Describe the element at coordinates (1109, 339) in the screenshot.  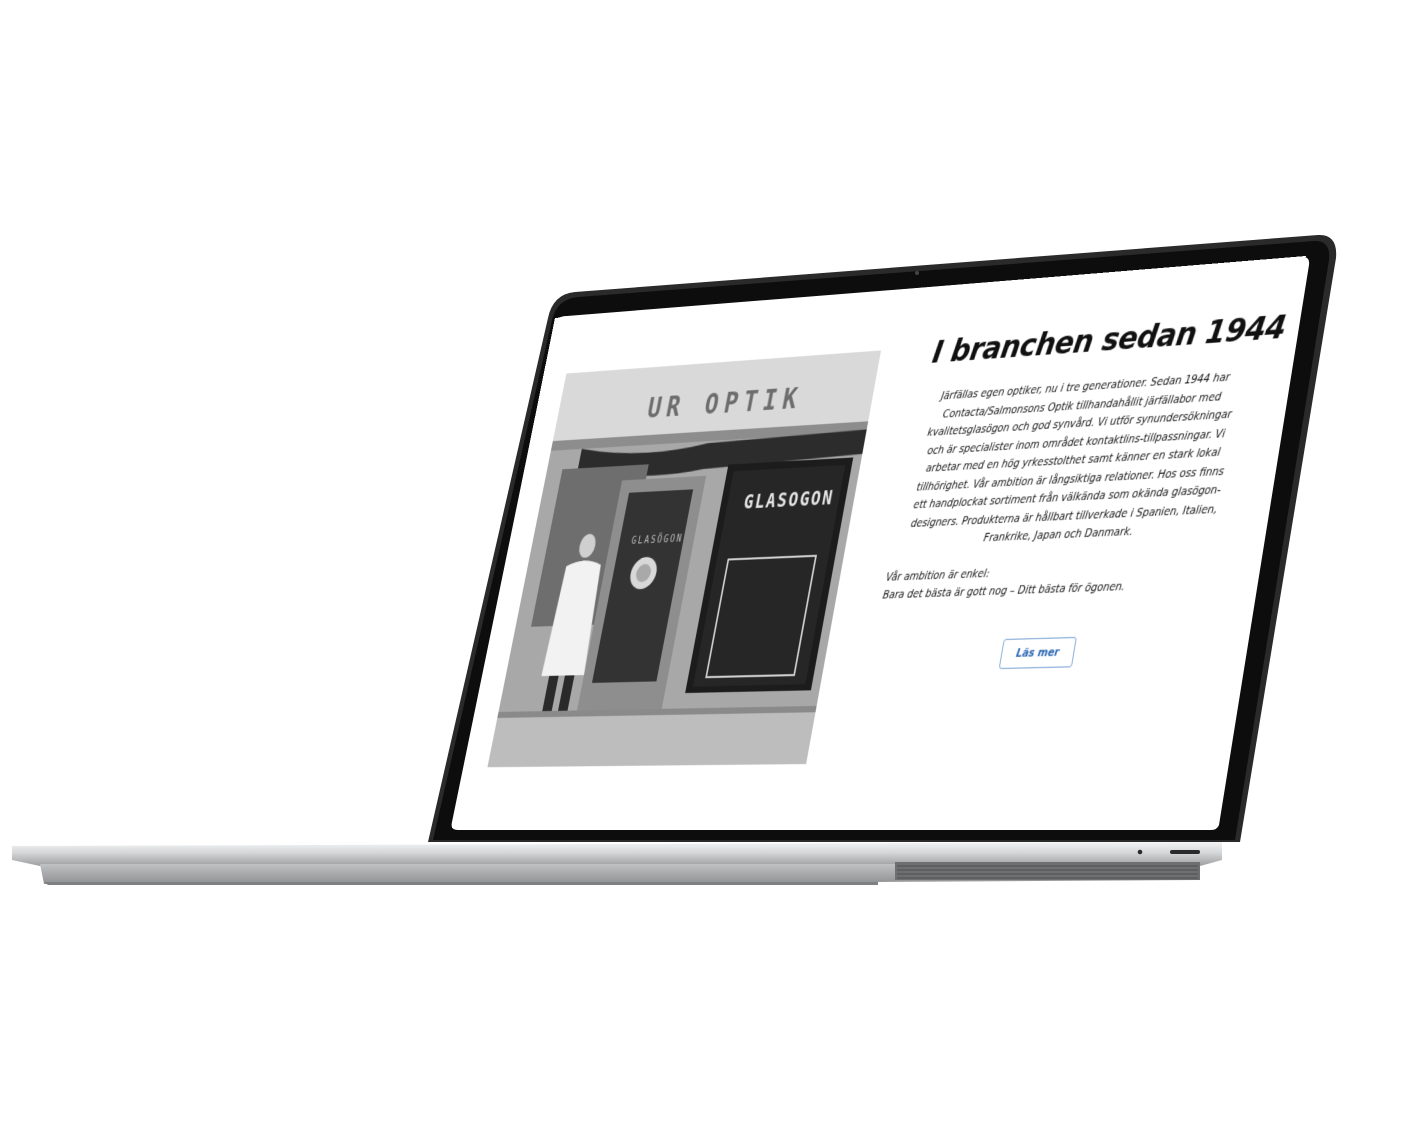
I see `section-heading: I branchen sedan 1944` at that location.